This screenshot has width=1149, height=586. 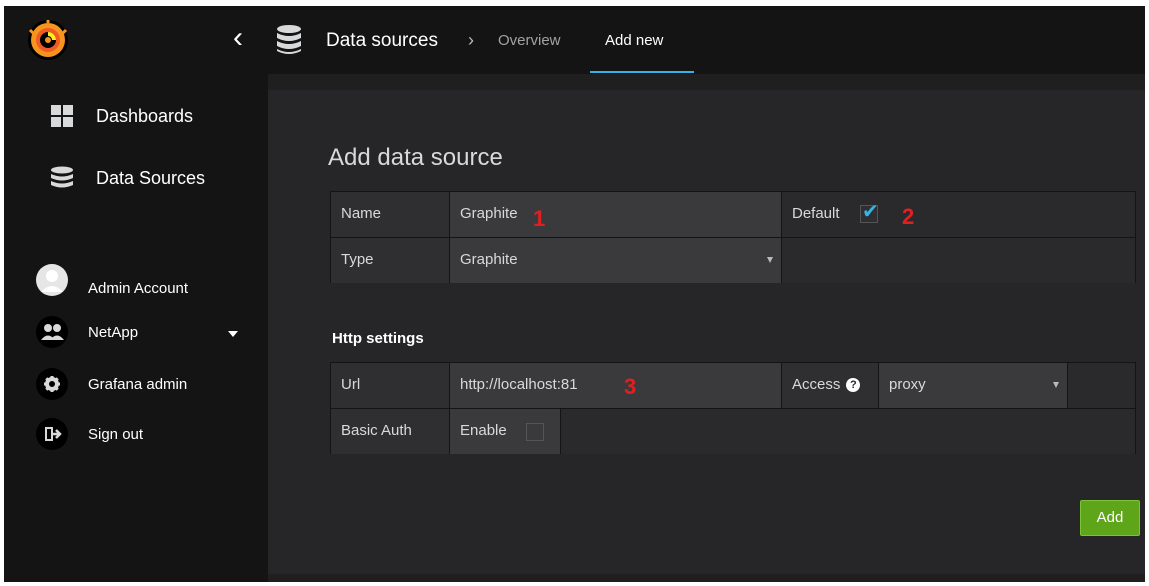 What do you see at coordinates (973, 385) in the screenshot?
I see `access-select: proxy` at bounding box center [973, 385].